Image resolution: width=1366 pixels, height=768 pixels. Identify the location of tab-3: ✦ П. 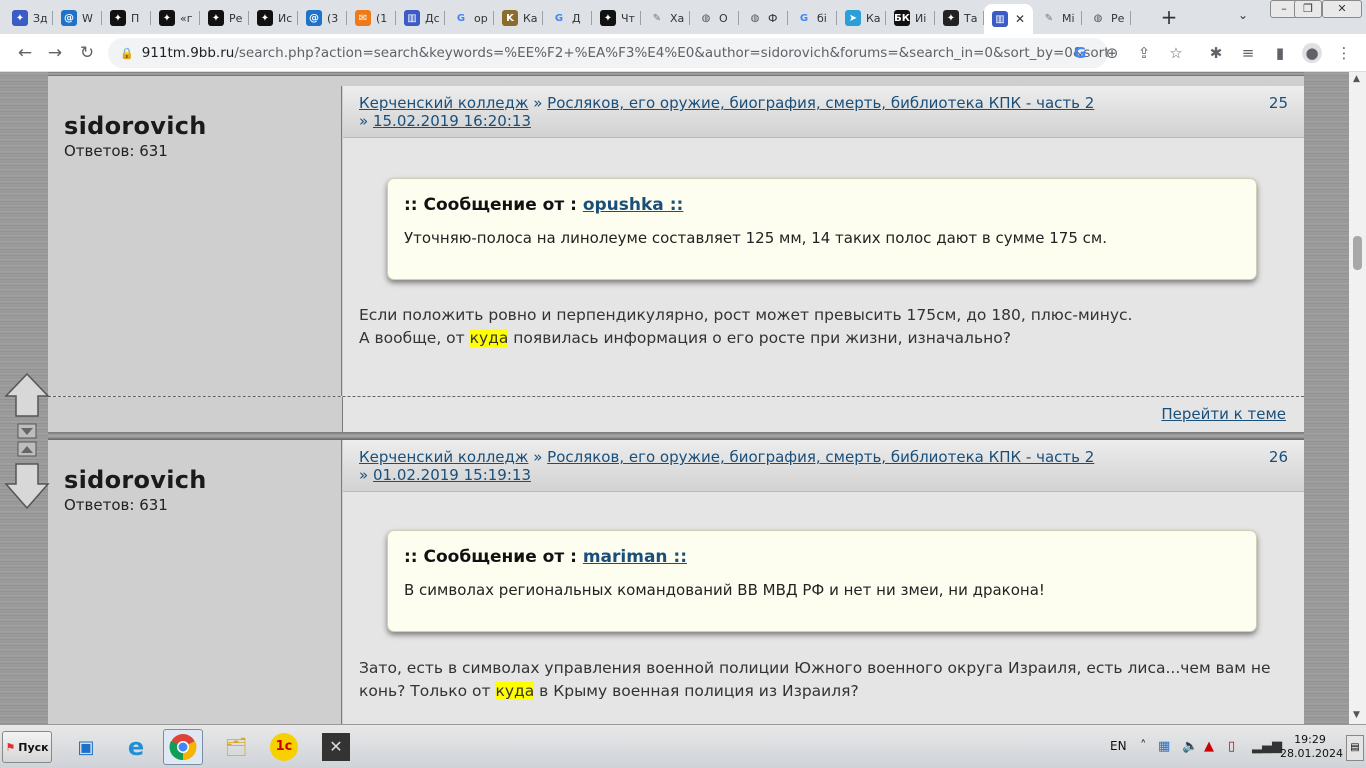
(126, 18).